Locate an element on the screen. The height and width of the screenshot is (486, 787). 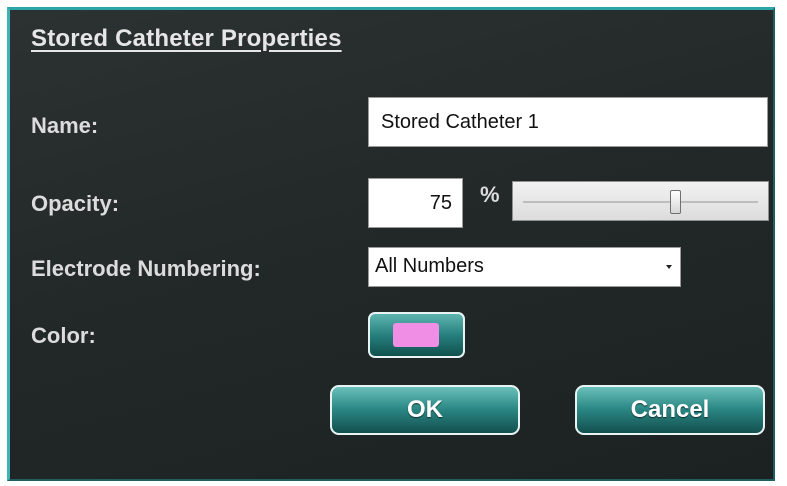
opacity-slider is located at coordinates (640, 201).